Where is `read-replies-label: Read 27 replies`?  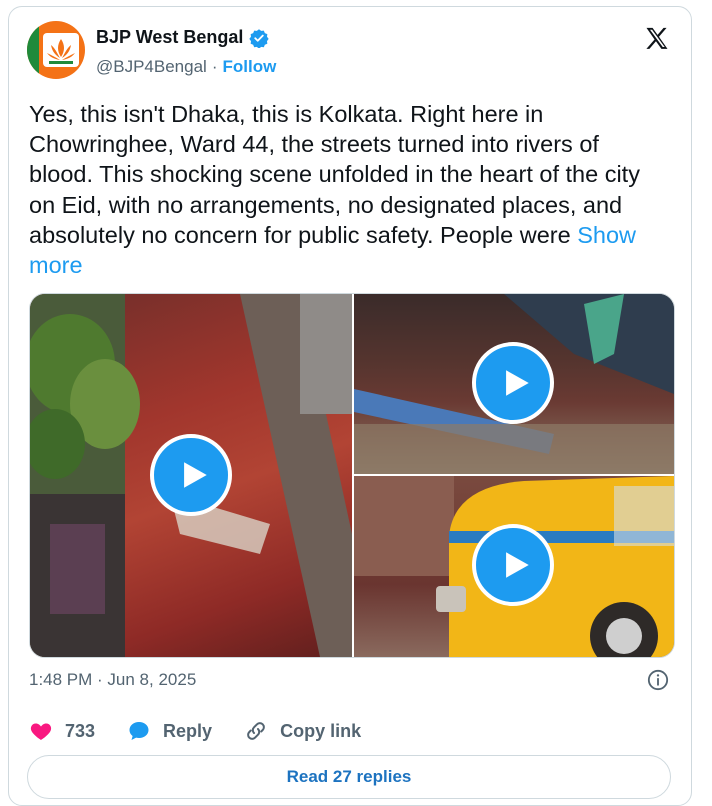
read-replies-label: Read 27 replies is located at coordinates (349, 776).